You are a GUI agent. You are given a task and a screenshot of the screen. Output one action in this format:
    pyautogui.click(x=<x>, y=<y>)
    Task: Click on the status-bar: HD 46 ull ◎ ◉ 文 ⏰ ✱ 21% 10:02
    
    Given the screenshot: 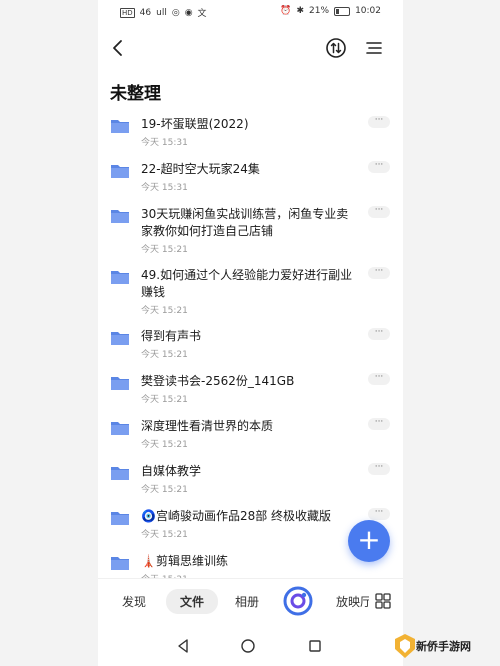 What is the action you would take?
    pyautogui.click(x=250, y=12)
    